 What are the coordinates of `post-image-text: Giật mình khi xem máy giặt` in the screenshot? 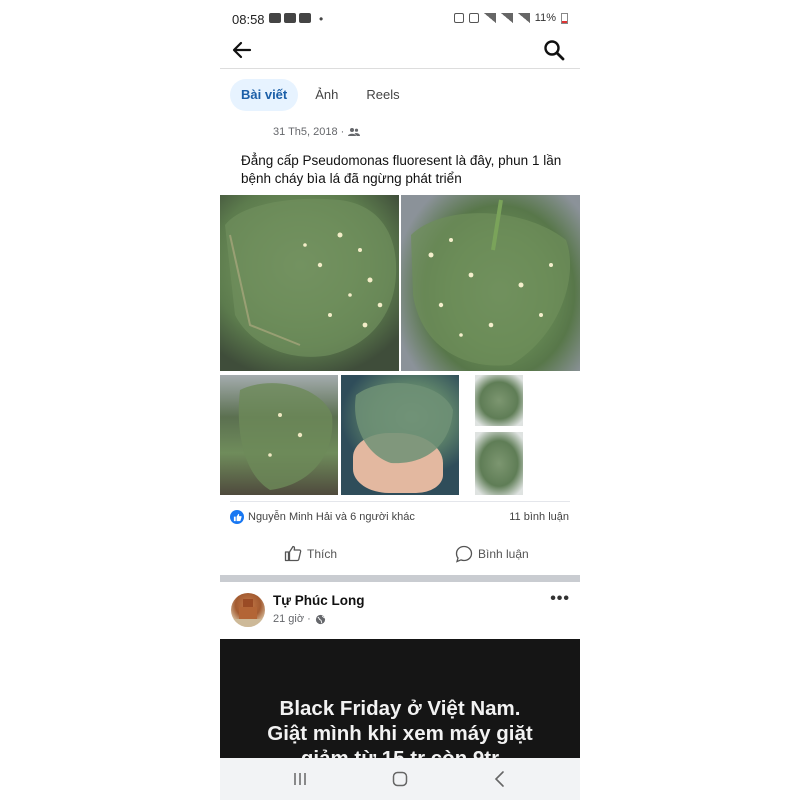 It's located at (400, 733).